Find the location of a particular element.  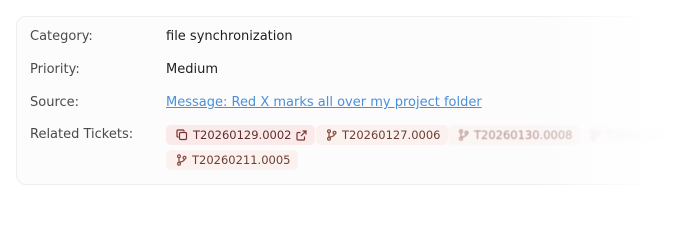

related-ticket-chip: T20260131.0001 is located at coordinates (640, 135).